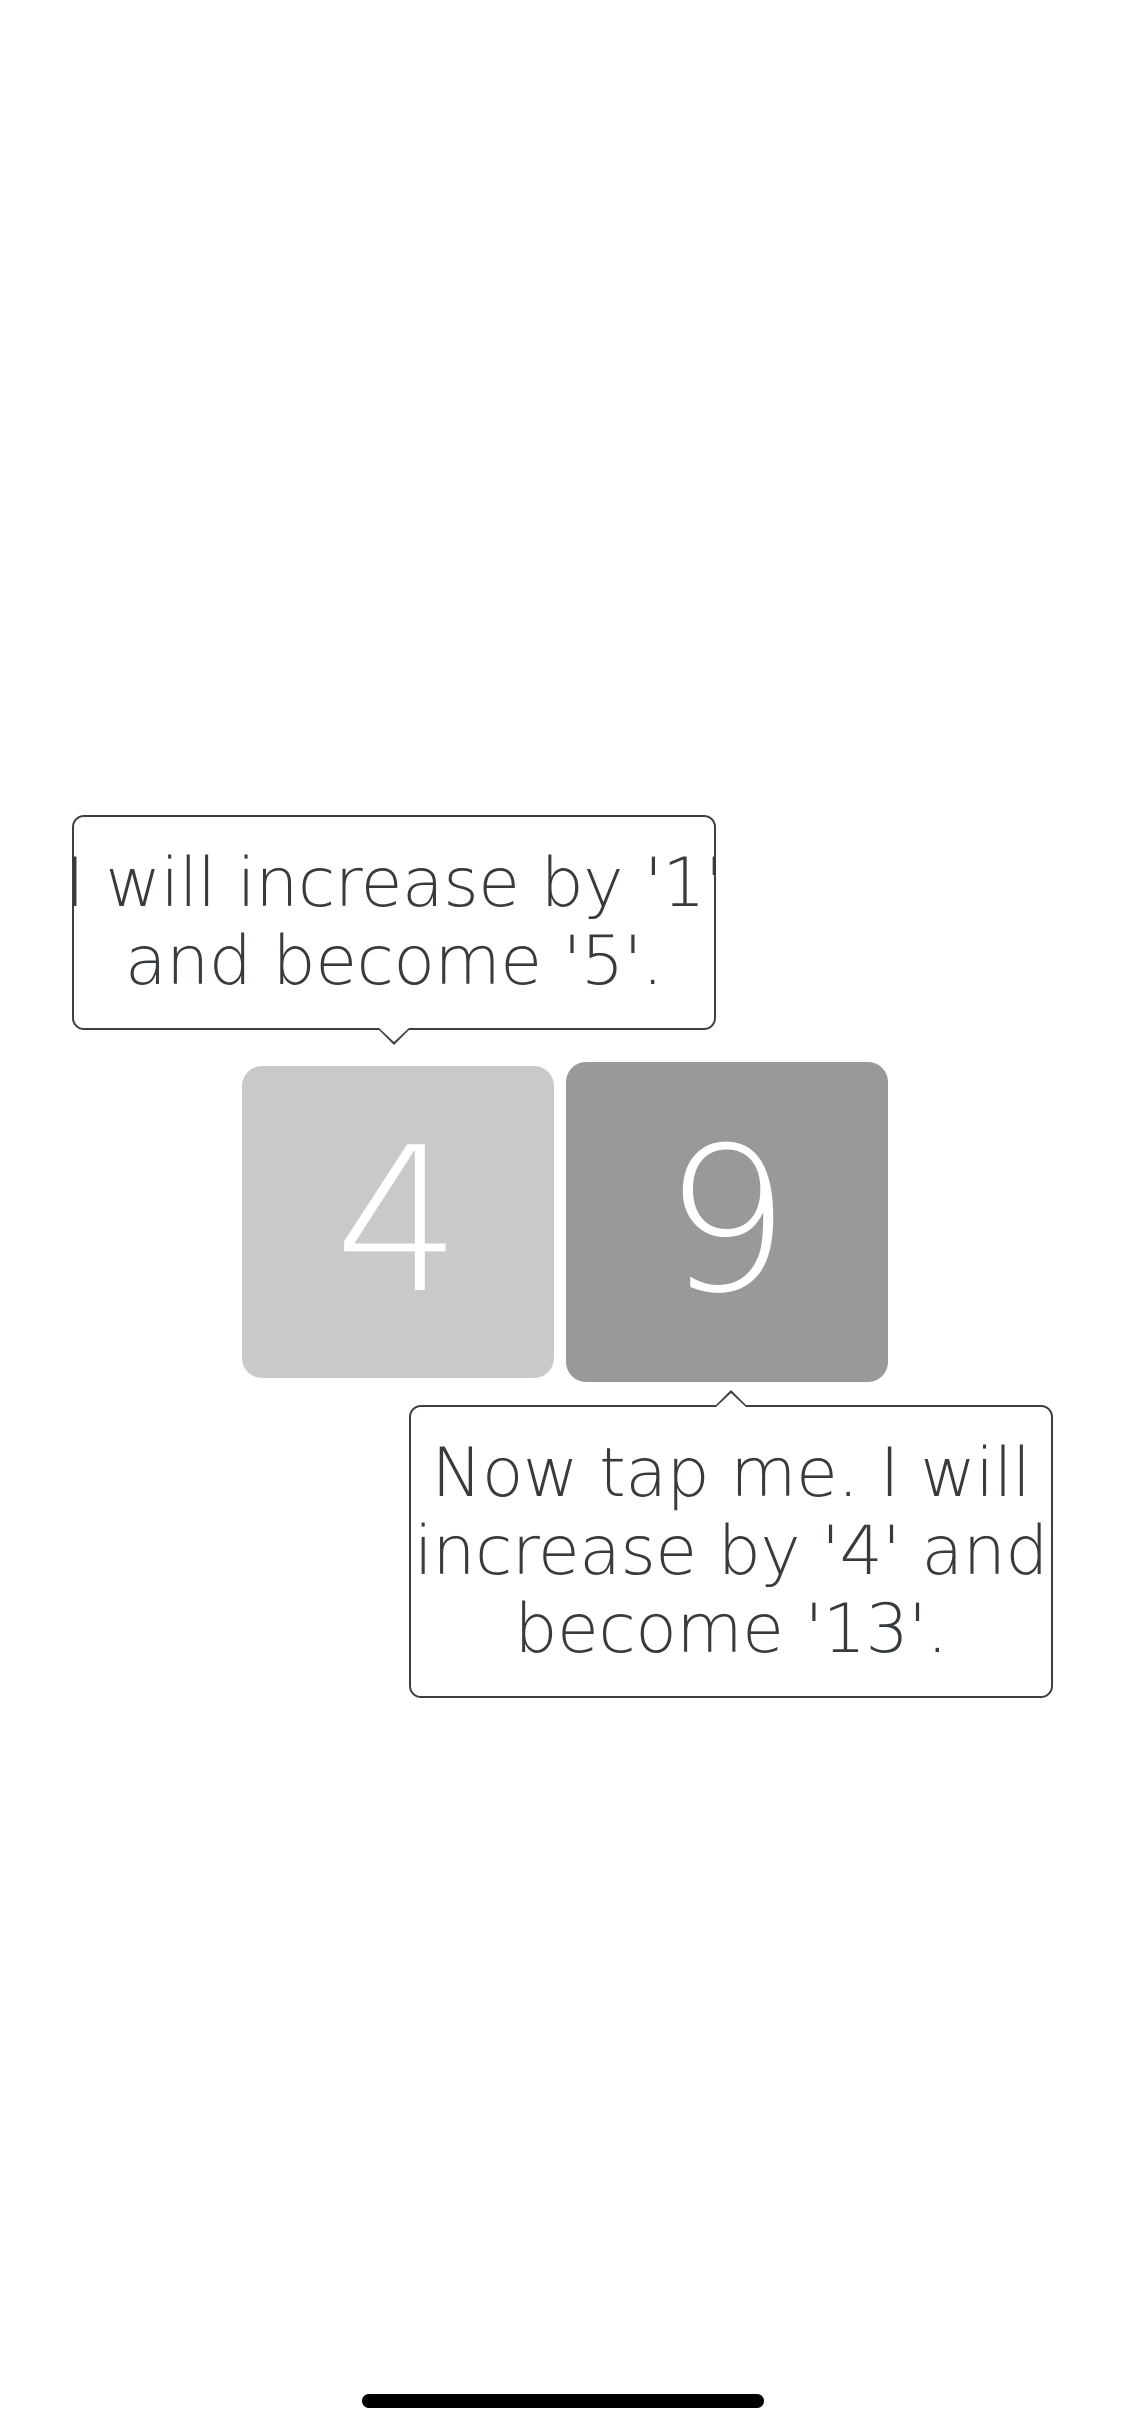 Image resolution: width=1125 pixels, height=2436 pixels. I want to click on number-tile-4: 4, so click(398, 1222).